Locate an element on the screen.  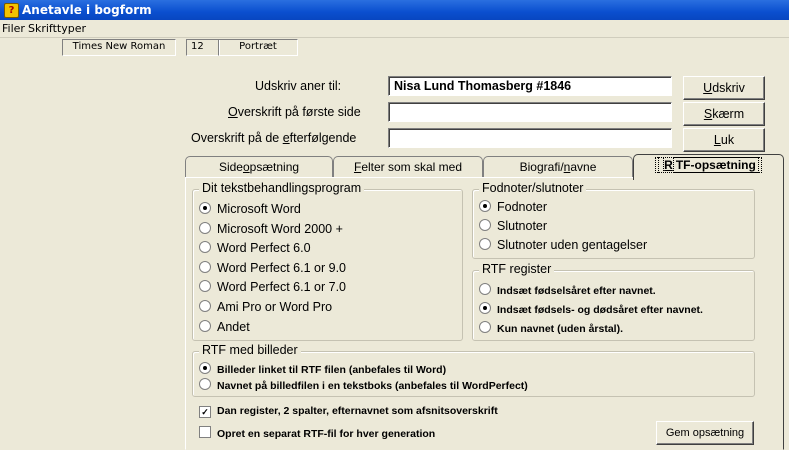
print-label: Udskriv aner til: is located at coordinates (298, 86).